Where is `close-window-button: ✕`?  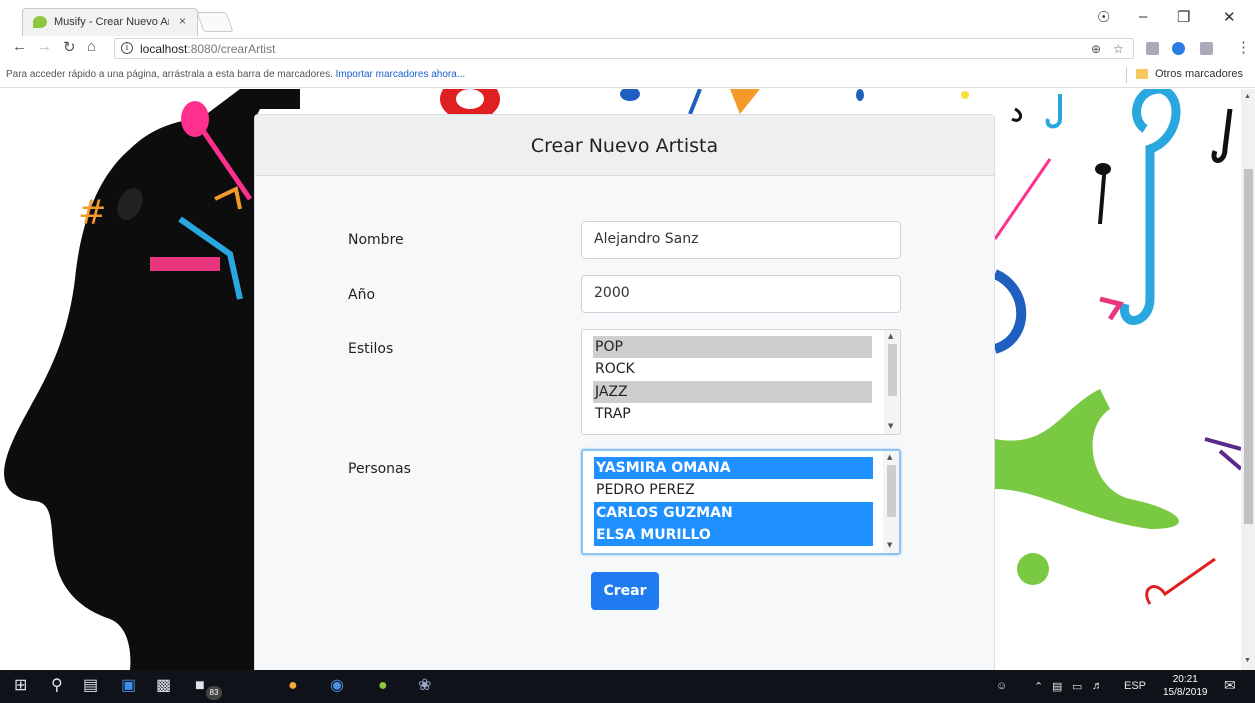 close-window-button: ✕ is located at coordinates (1229, 17).